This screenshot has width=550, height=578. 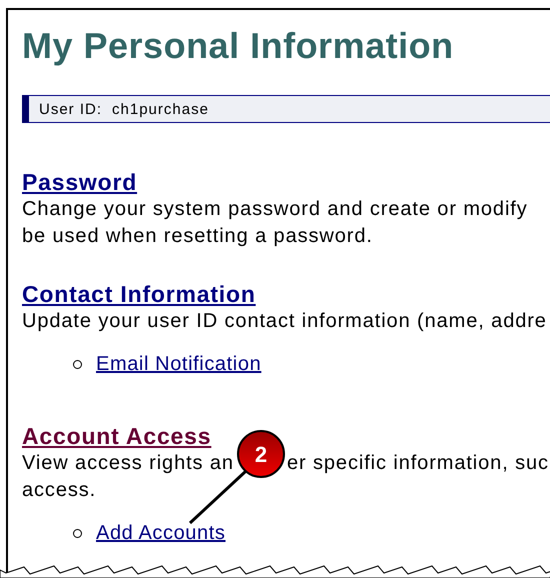 I want to click on page-title: My Personal Information, so click(x=238, y=45).